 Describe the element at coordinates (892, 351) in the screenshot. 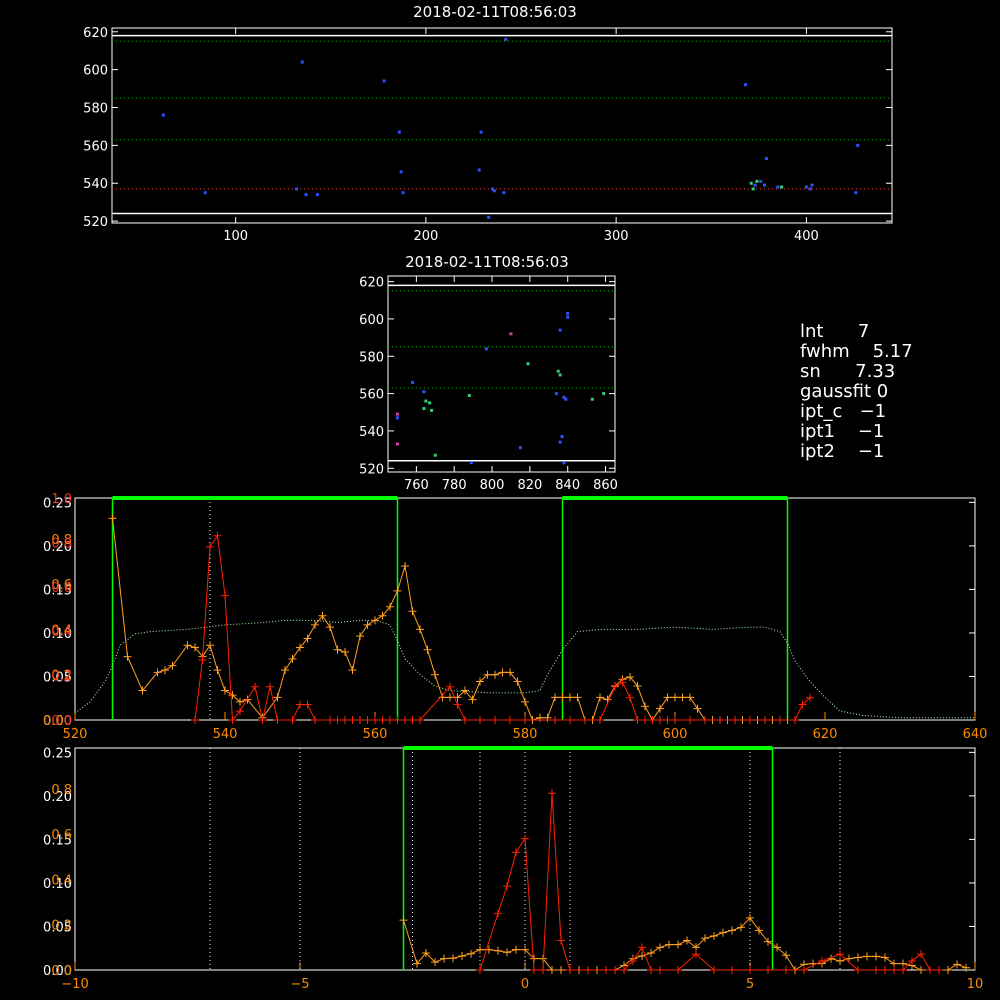

I see `info-value: 5.17` at that location.